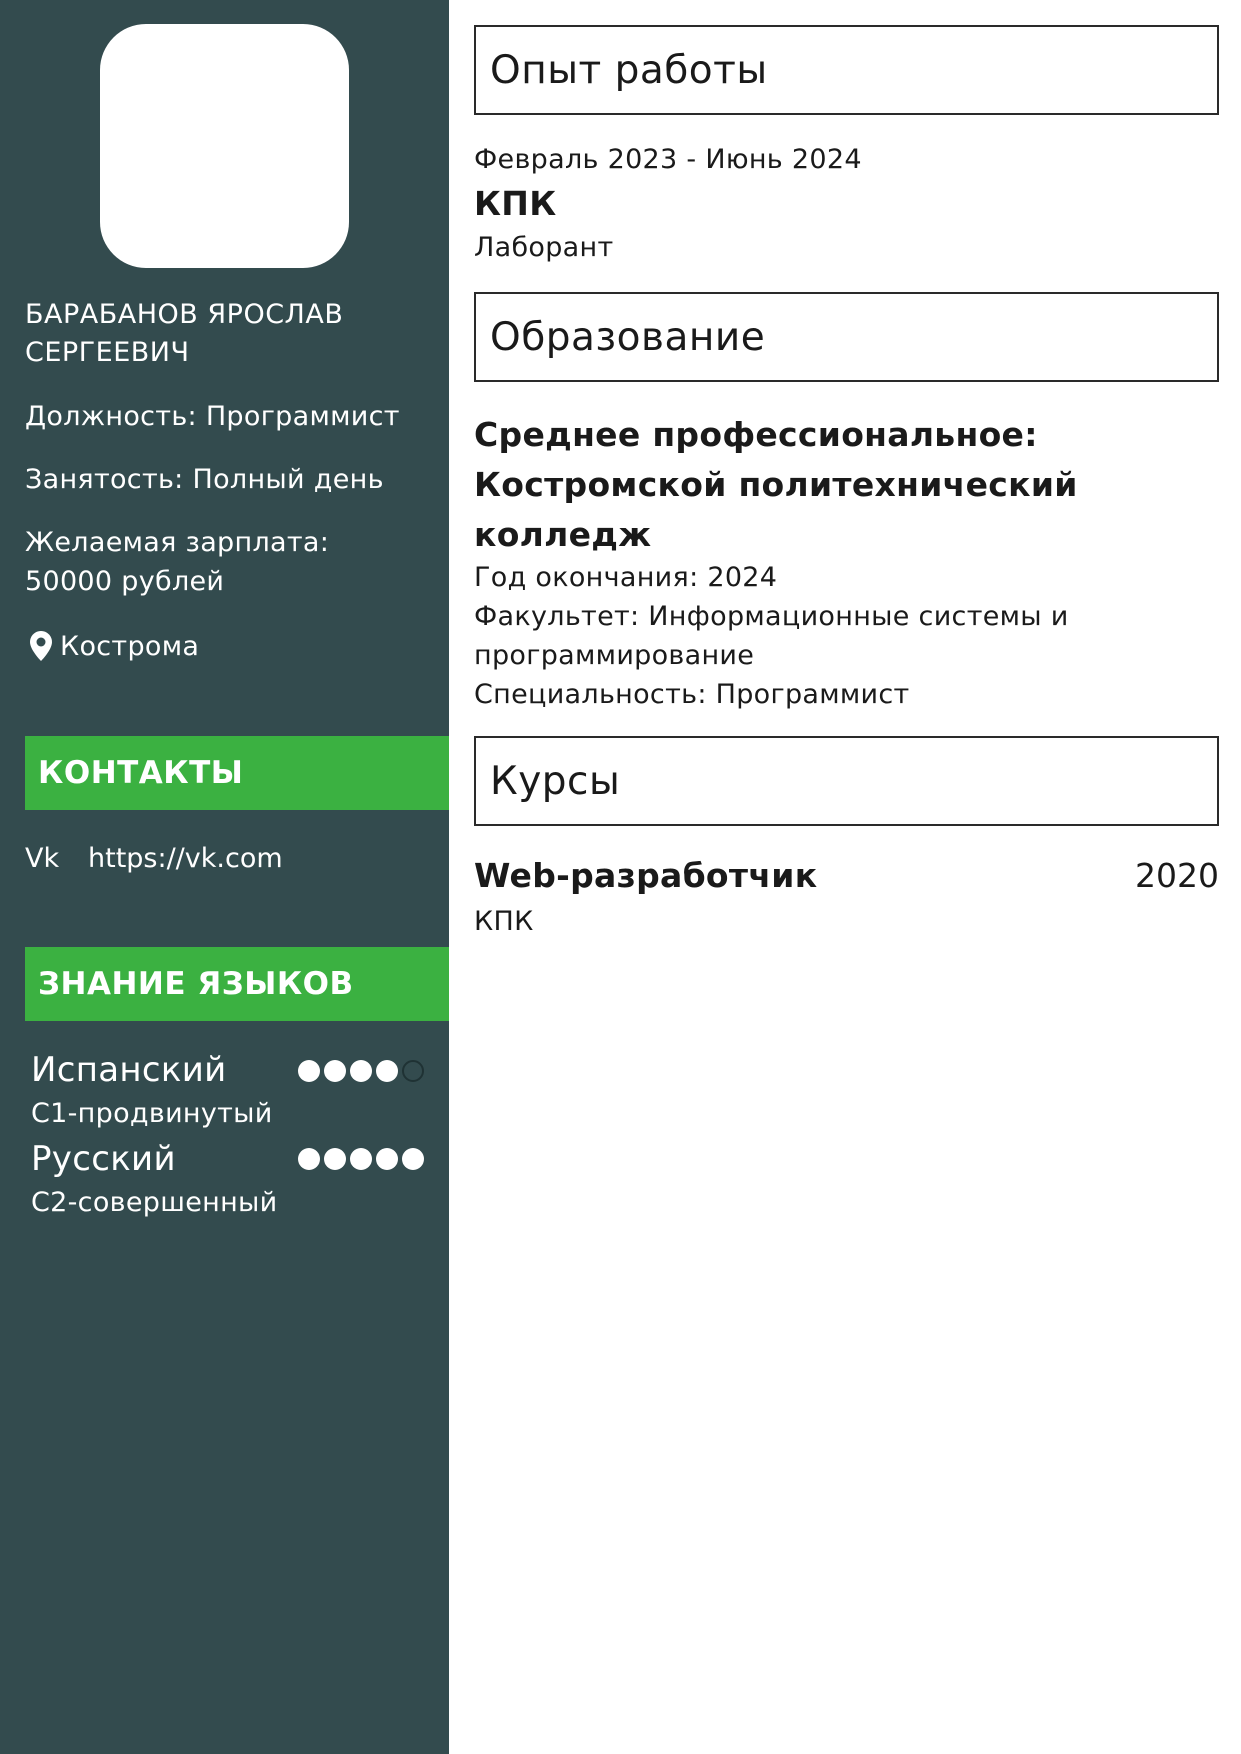 The height and width of the screenshot is (1754, 1241). What do you see at coordinates (125, 581) in the screenshot?
I see `profile-salary-value: 50000 рублей` at bounding box center [125, 581].